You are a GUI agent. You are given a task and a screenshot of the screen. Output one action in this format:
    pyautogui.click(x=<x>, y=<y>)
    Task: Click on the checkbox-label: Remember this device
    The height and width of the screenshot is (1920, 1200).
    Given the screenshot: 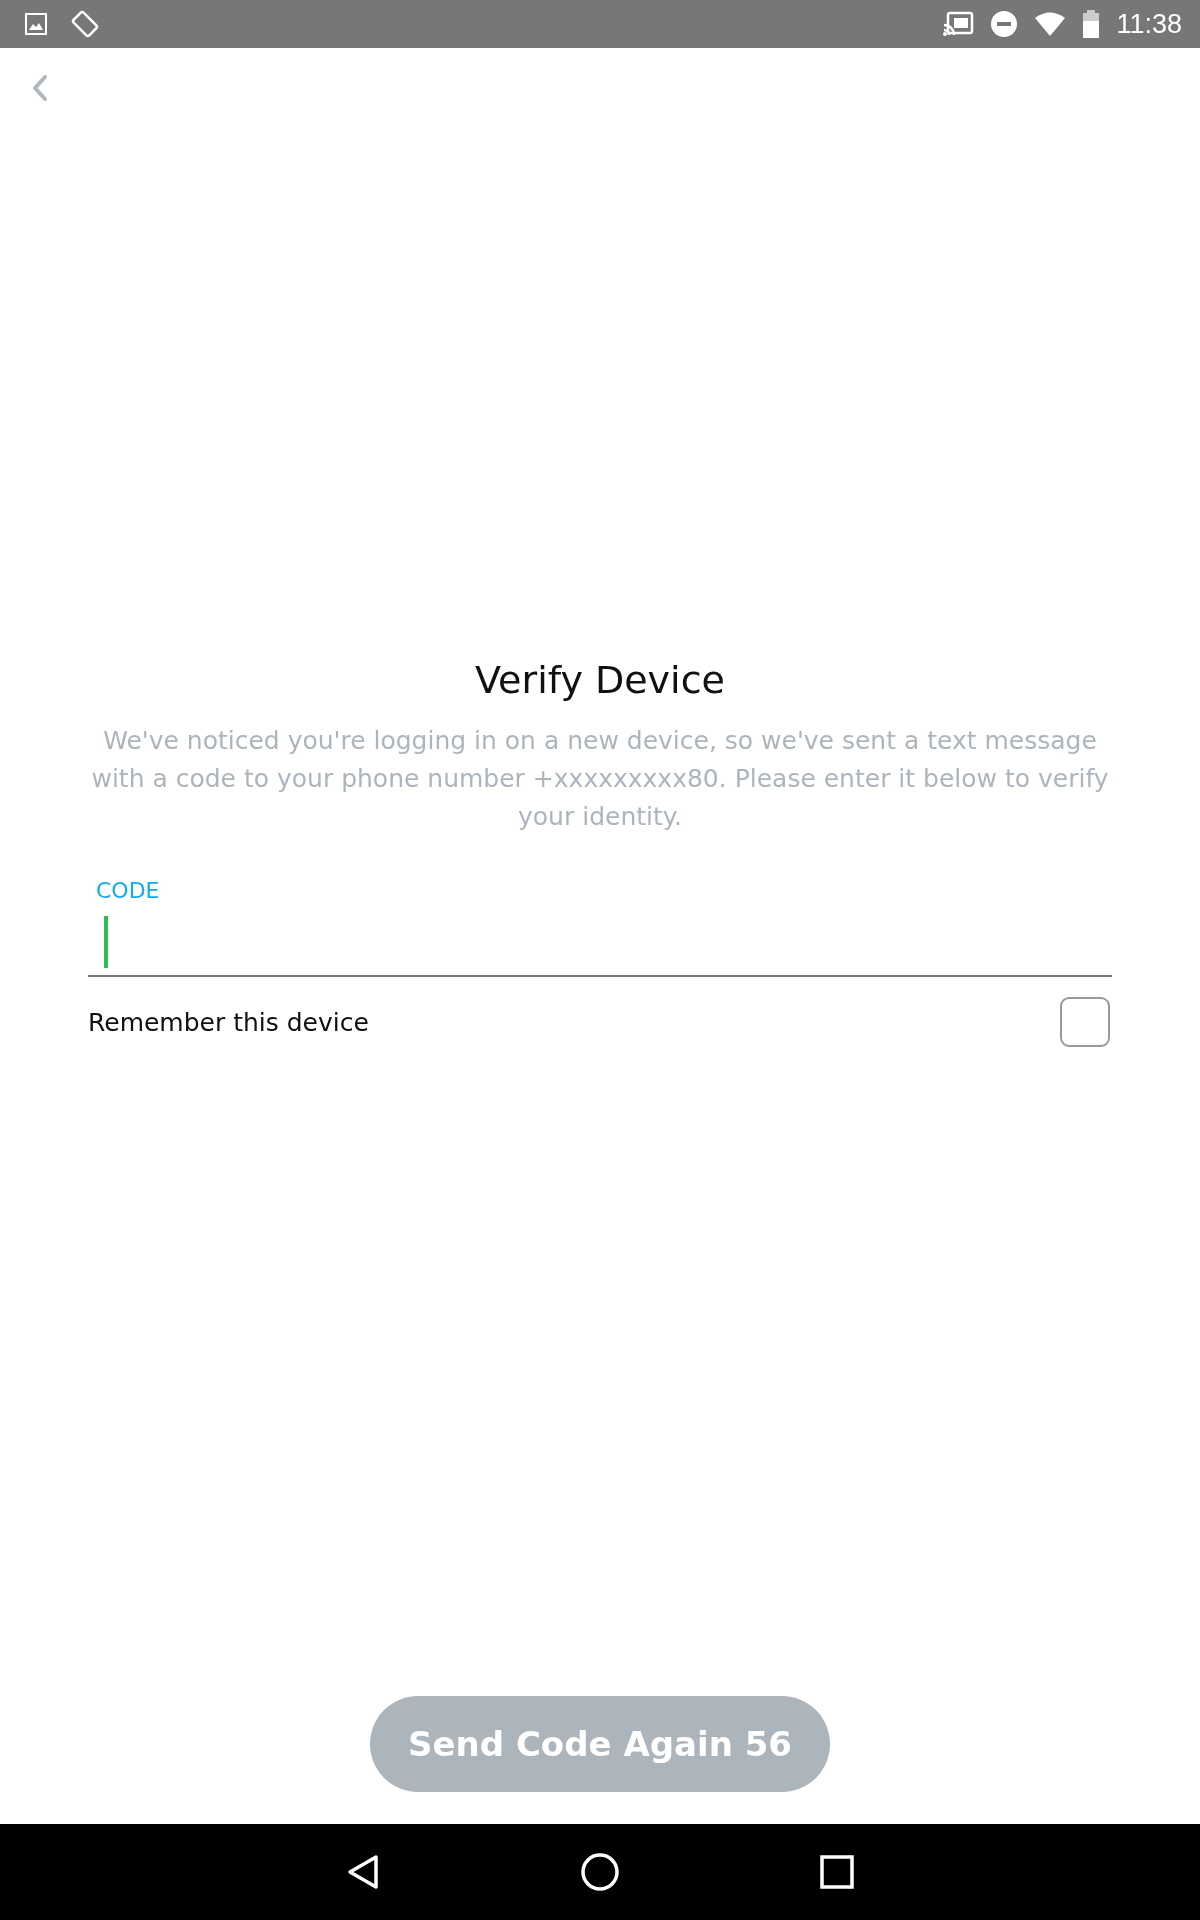 What is the action you would take?
    pyautogui.click(x=228, y=1022)
    